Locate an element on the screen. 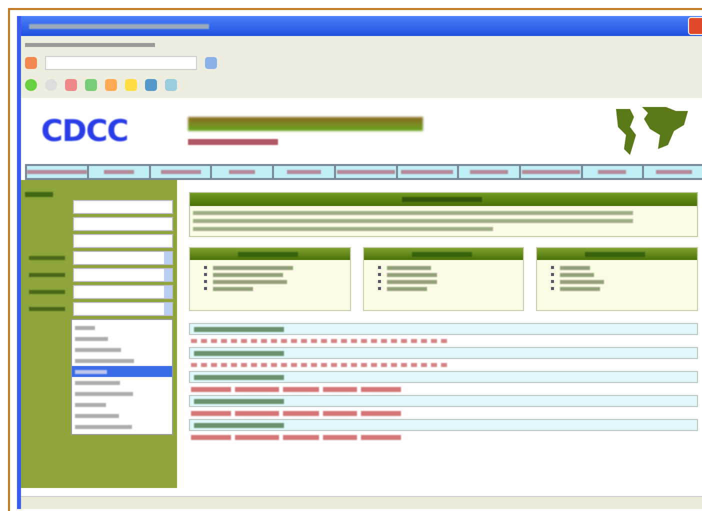  address-field is located at coordinates (121, 63).